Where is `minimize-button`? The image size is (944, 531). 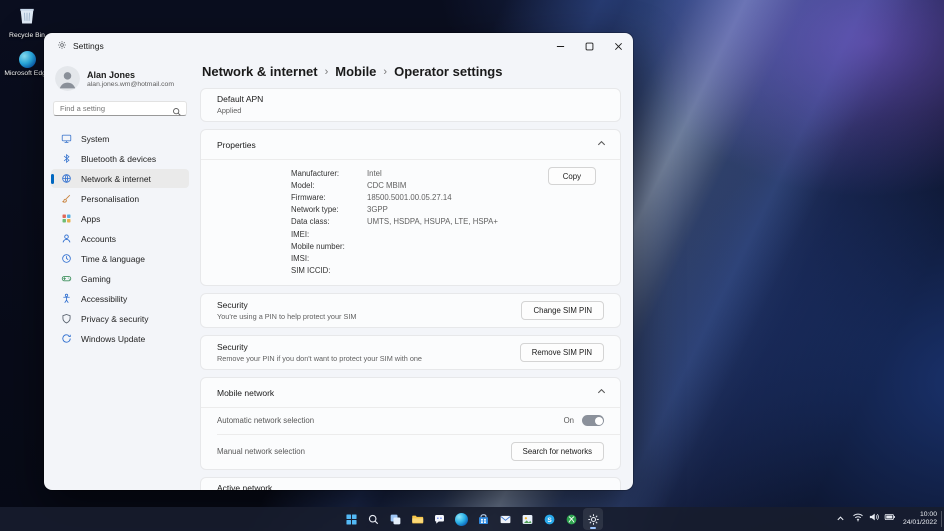
minimize-button is located at coordinates (560, 46).